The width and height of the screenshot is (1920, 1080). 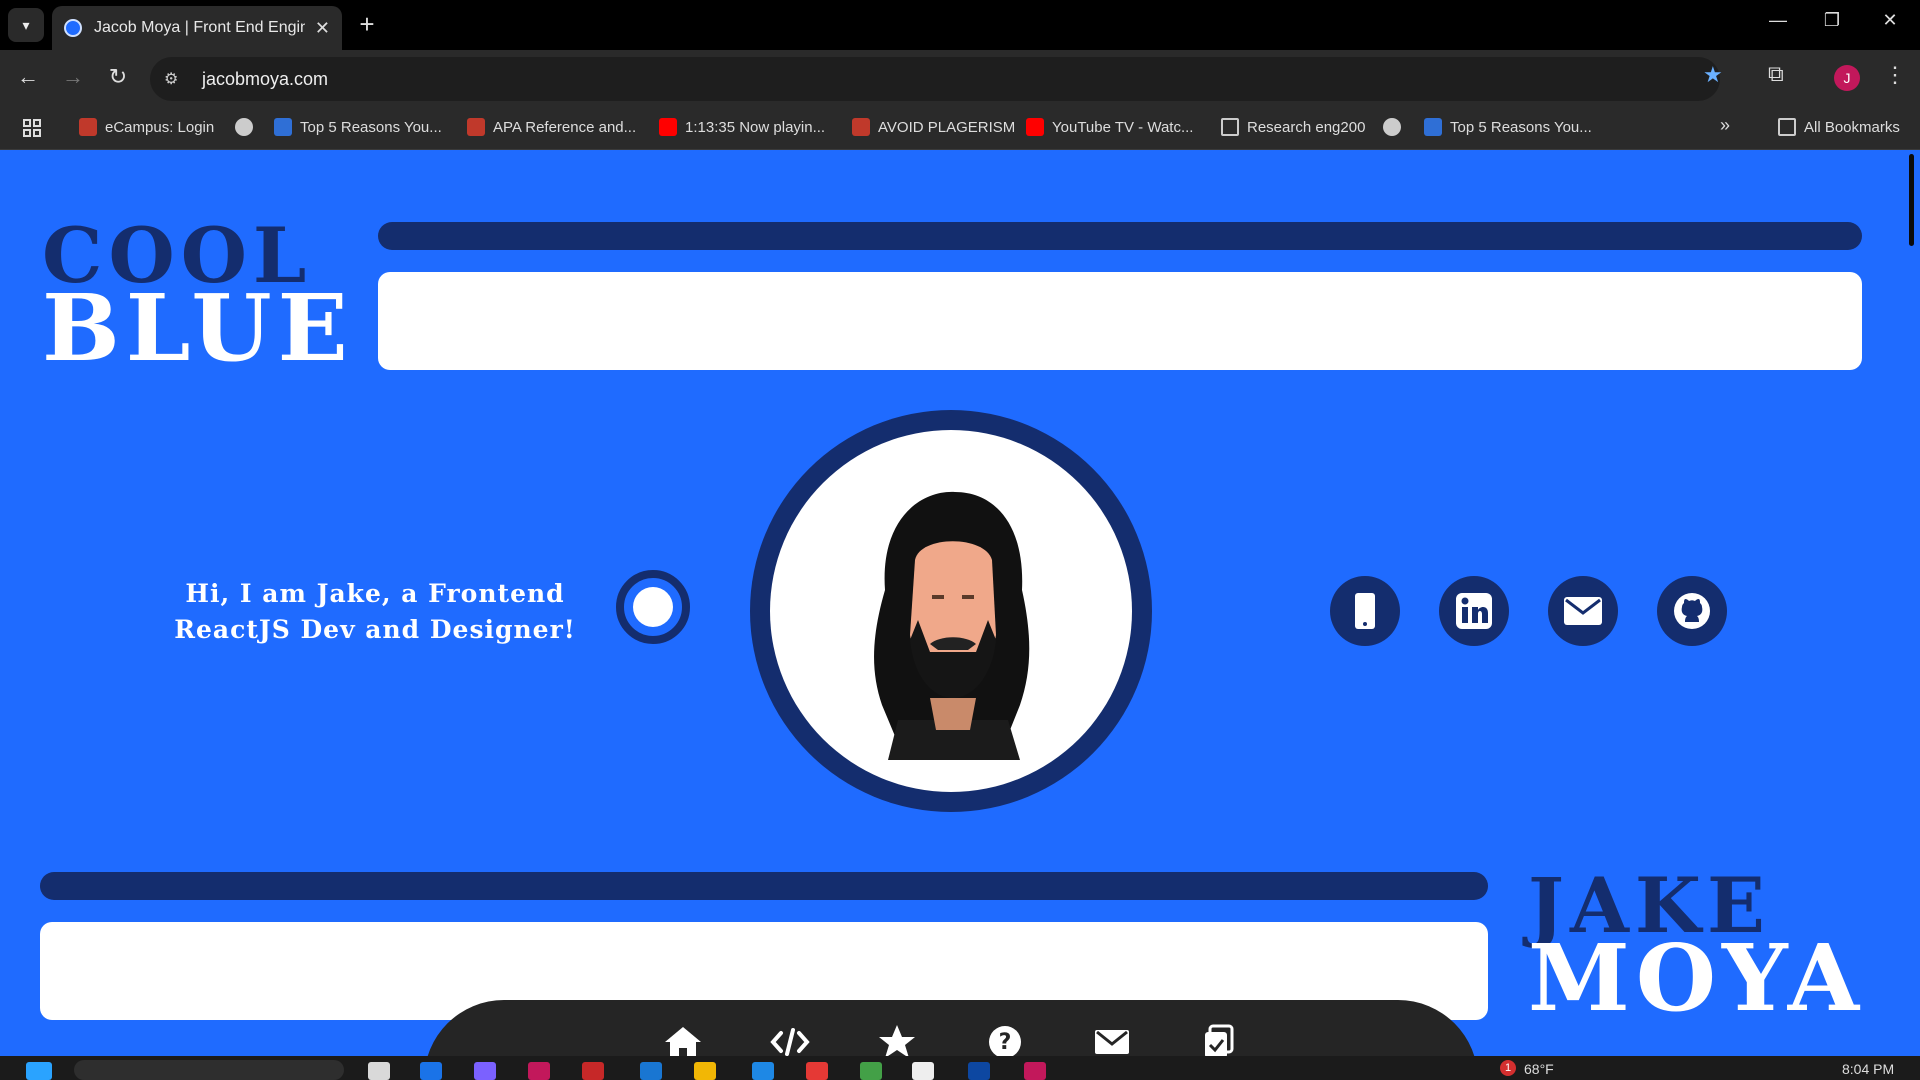 I want to click on apa-icon, so click(x=476, y=127).